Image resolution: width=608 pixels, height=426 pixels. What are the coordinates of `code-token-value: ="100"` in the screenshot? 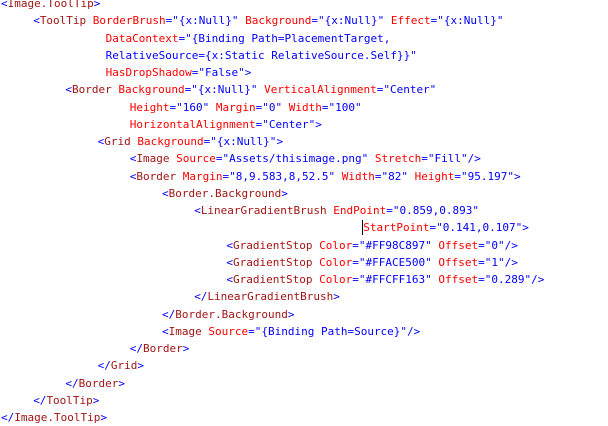 It's located at (341, 107).